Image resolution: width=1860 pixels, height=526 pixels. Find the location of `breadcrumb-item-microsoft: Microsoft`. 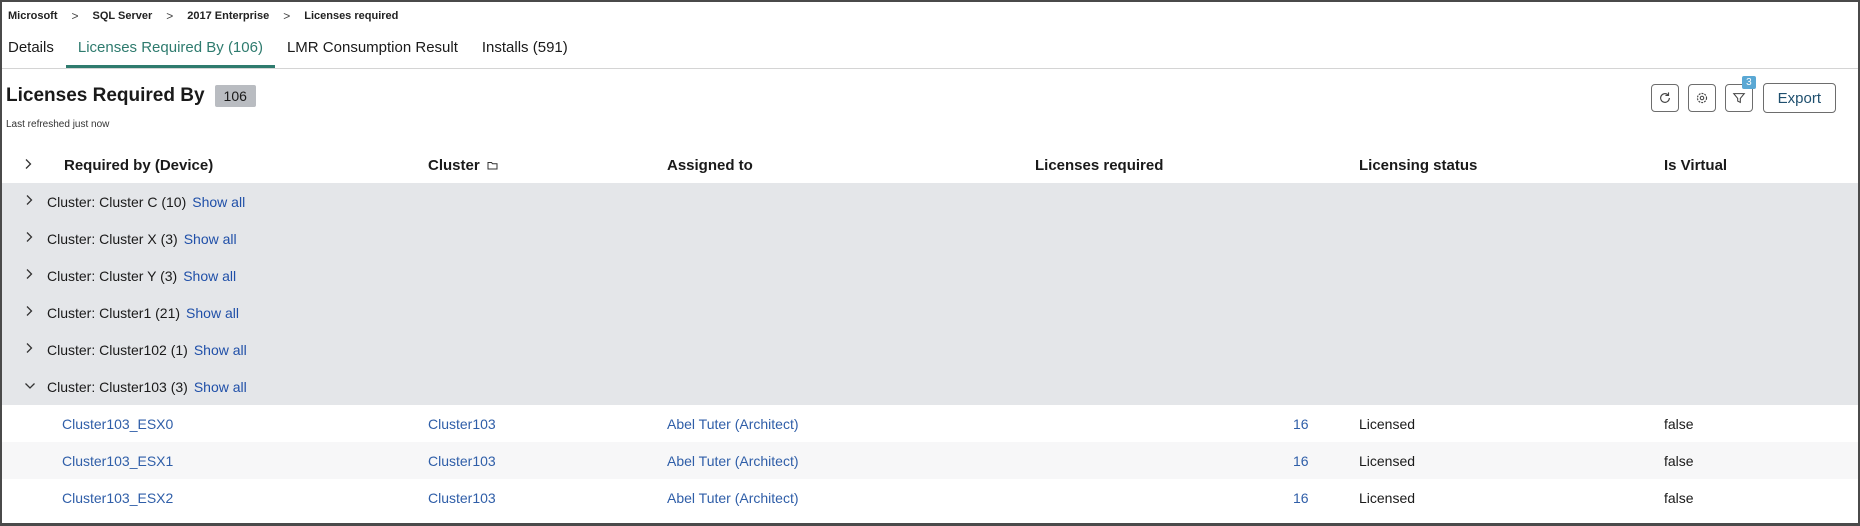

breadcrumb-item-microsoft: Microsoft is located at coordinates (33, 16).